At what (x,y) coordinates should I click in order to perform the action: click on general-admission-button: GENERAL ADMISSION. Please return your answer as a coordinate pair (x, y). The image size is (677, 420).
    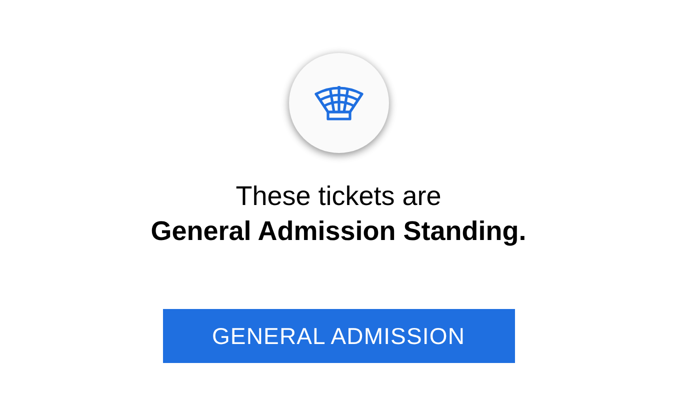
    Looking at the image, I should click on (338, 336).